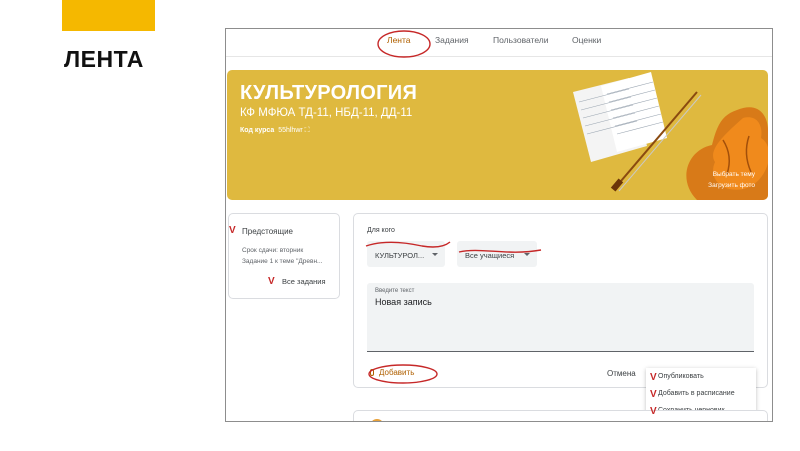 This screenshot has width=800, height=451. I want to click on annotation-check-draft: V, so click(653, 411).